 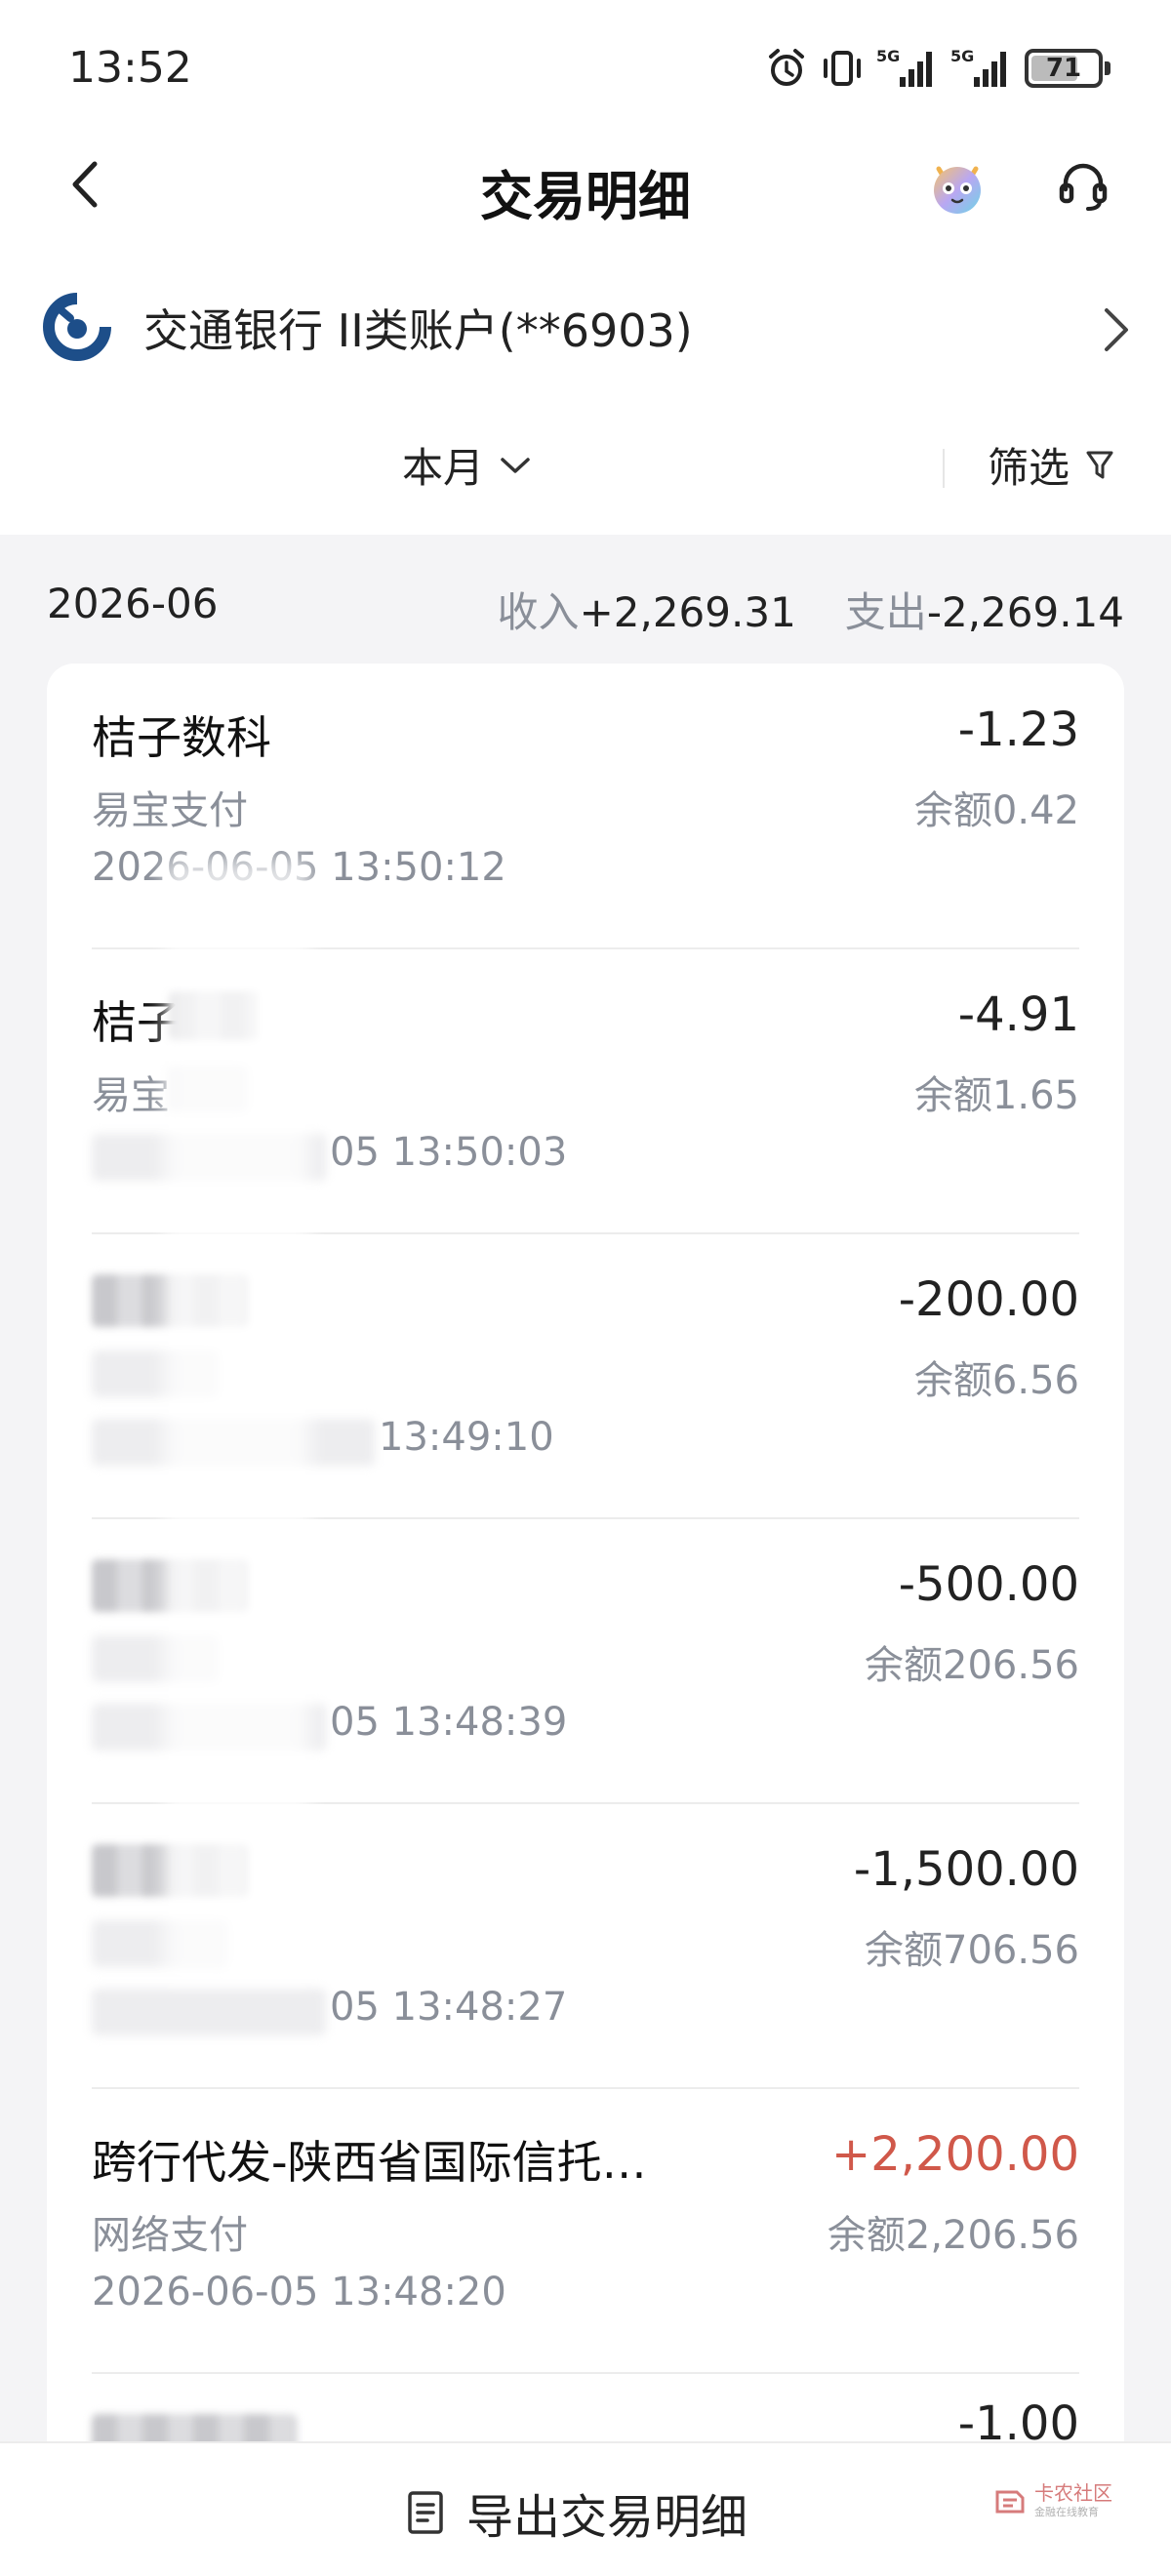 What do you see at coordinates (585, 468) in the screenshot?
I see `filter-row: 本月 筛选` at bounding box center [585, 468].